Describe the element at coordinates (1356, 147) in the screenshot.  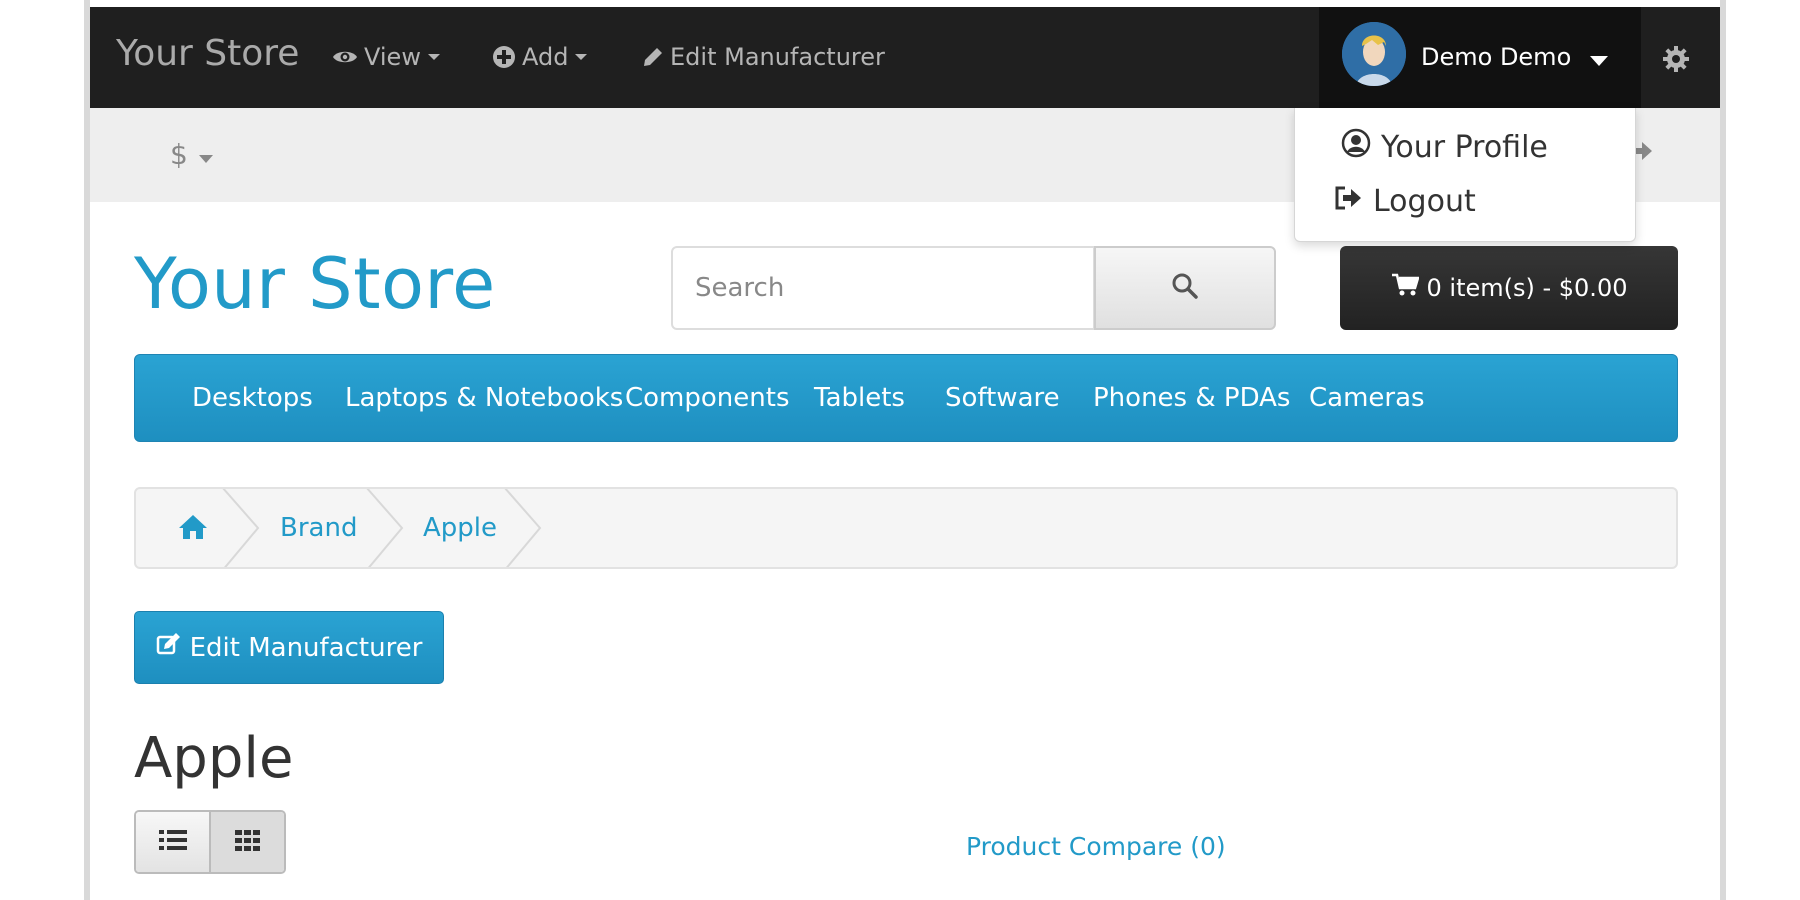
I see `user-circle-icon` at that location.